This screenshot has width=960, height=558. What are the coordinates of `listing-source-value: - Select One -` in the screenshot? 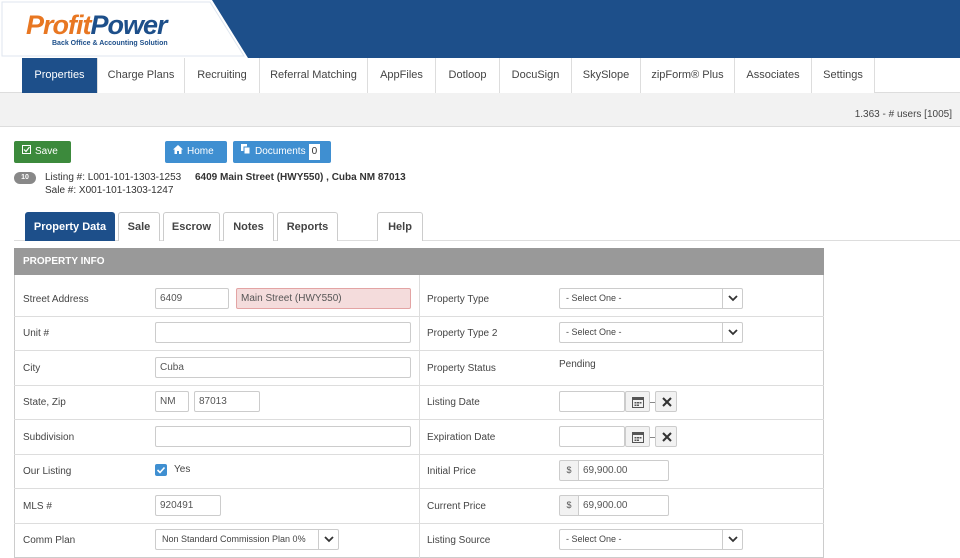 It's located at (594, 539).